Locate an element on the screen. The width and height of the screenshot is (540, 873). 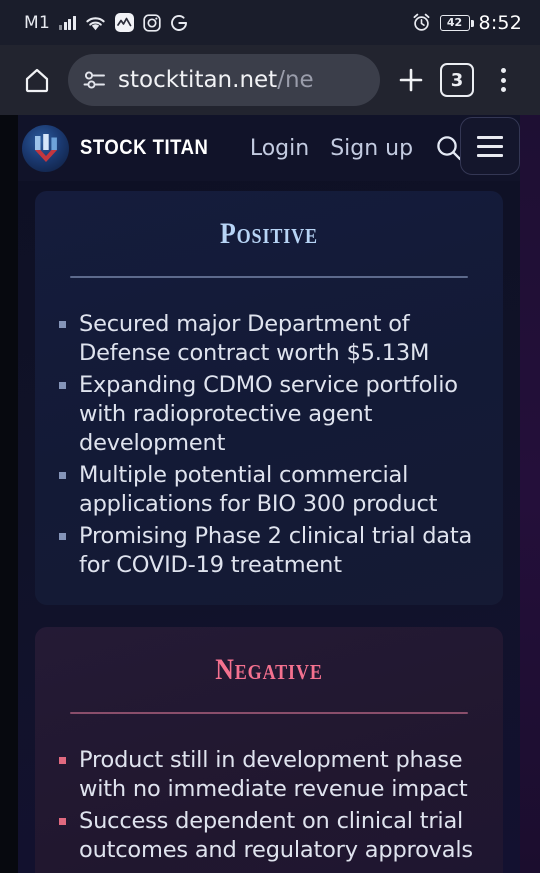
site-nav-links: Login Sign up is located at coordinates (331, 148).